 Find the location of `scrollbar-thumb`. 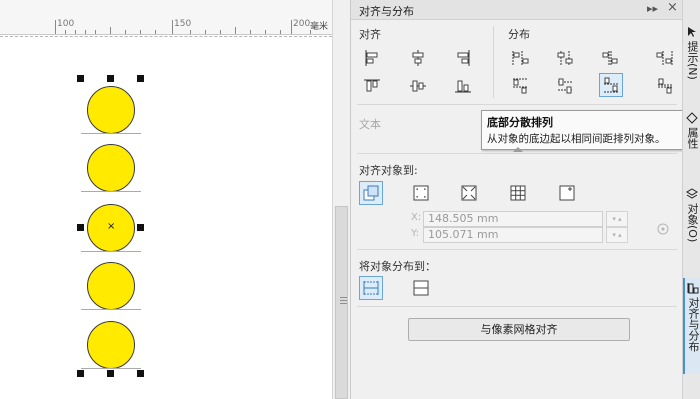

scrollbar-thumb is located at coordinates (341, 302).